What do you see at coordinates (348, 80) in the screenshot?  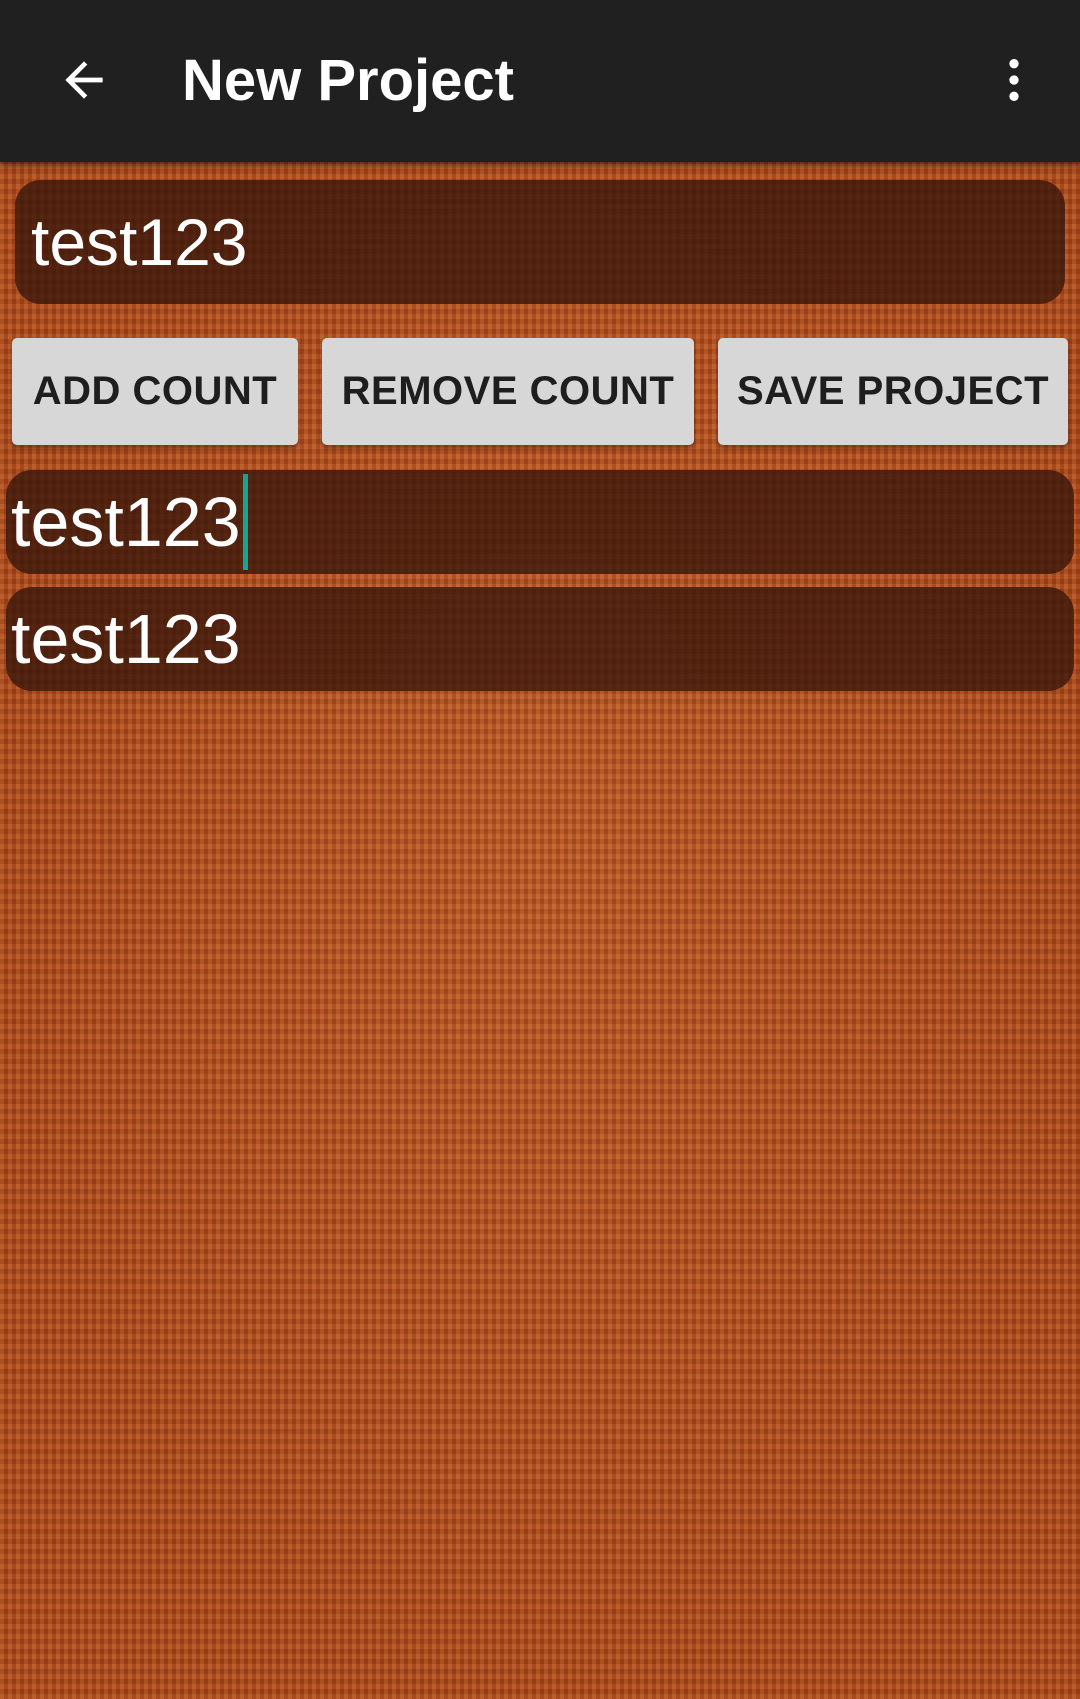 I see `page-title: New Project` at bounding box center [348, 80].